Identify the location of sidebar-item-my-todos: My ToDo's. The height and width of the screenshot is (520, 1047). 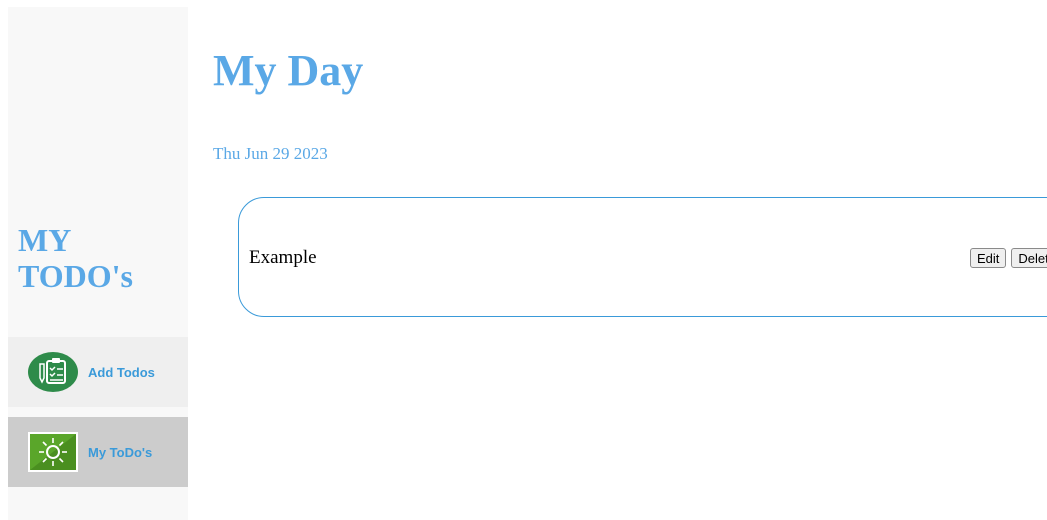
(98, 452).